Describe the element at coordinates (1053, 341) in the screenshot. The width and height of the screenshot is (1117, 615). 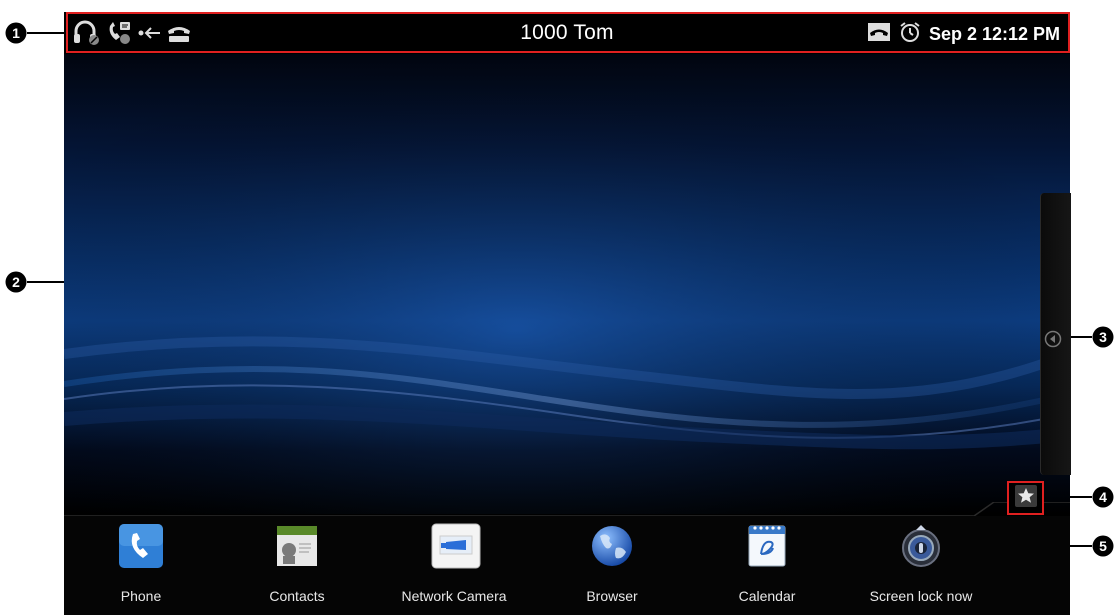
I see `arrow-left-icon` at that location.